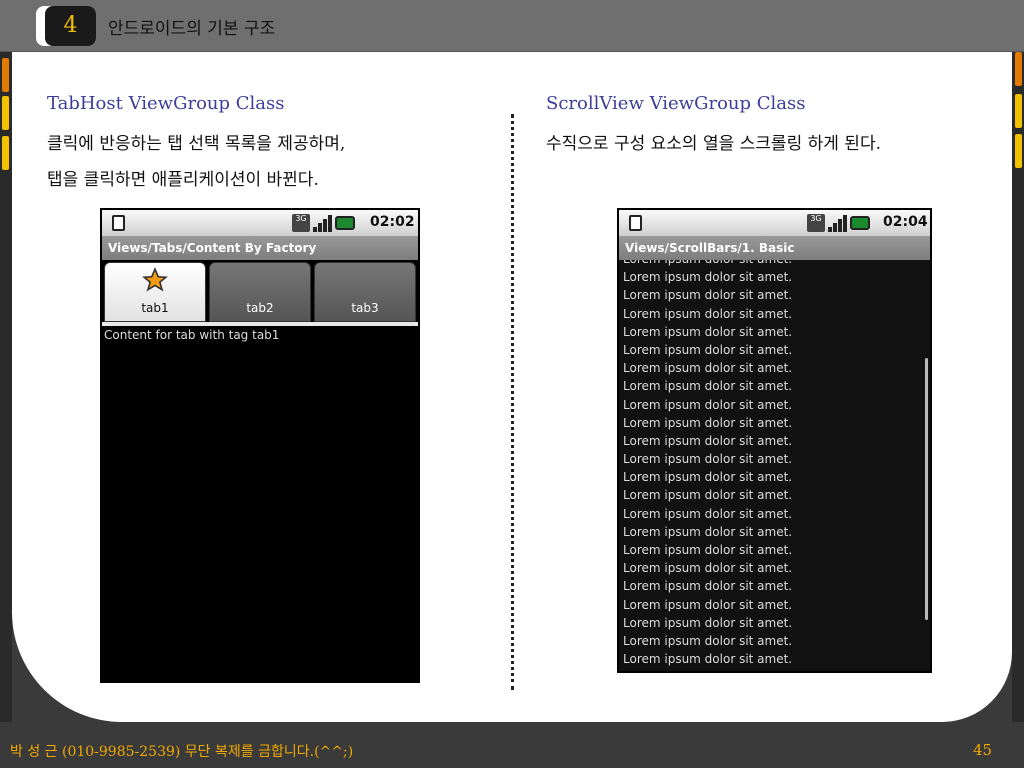  I want to click on tabhost-description-line2: 탭을 클릭하면 애플리케이션이 바뀐다., so click(183, 180).